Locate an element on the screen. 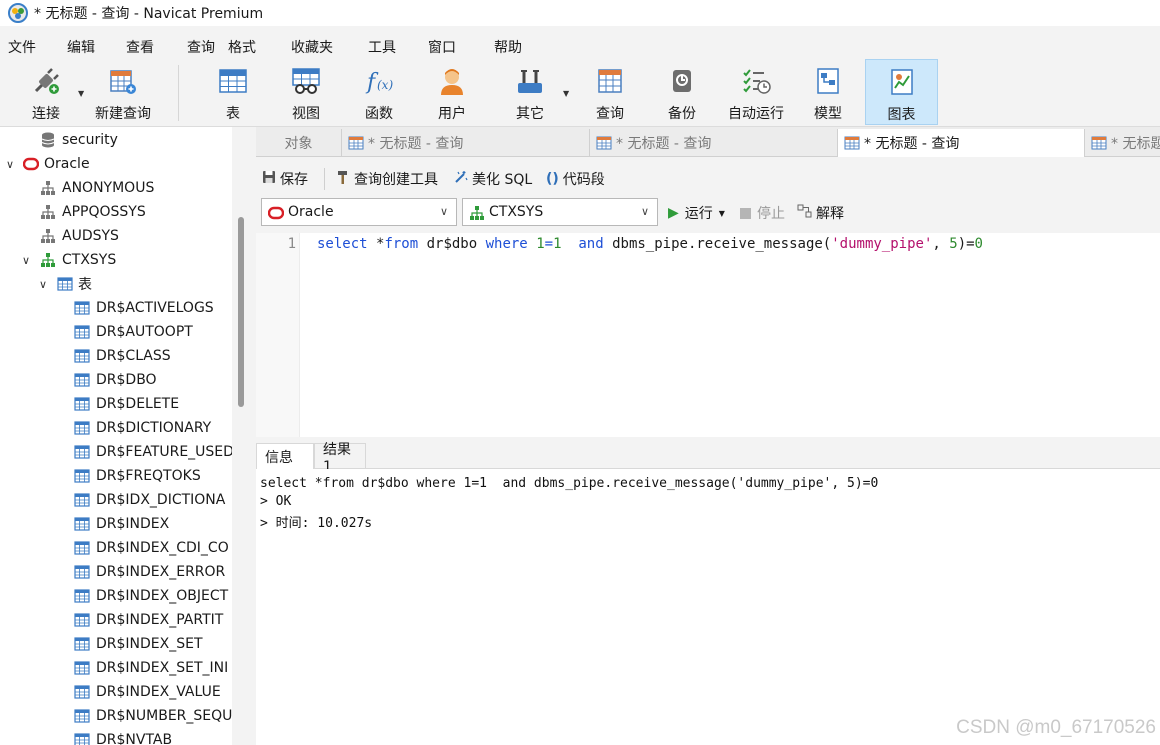 The width and height of the screenshot is (1160, 745). backup-button: 备份 is located at coordinates (682, 92).